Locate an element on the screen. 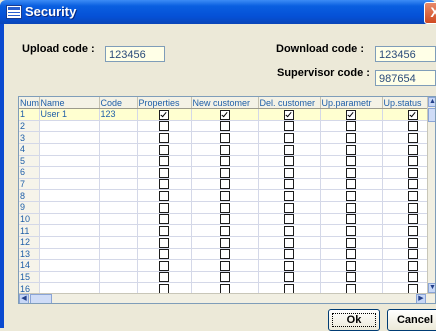 Image resolution: width=436 pixels, height=331 pixels. table-row: 11 is located at coordinates (227, 230).